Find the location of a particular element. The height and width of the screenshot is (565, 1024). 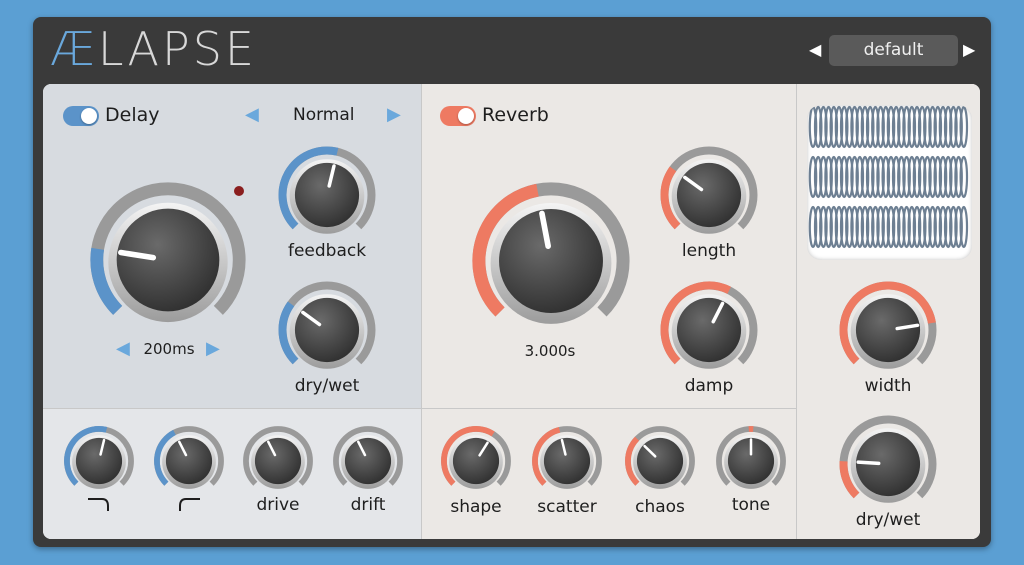

chaos-knob is located at coordinates (660, 461).